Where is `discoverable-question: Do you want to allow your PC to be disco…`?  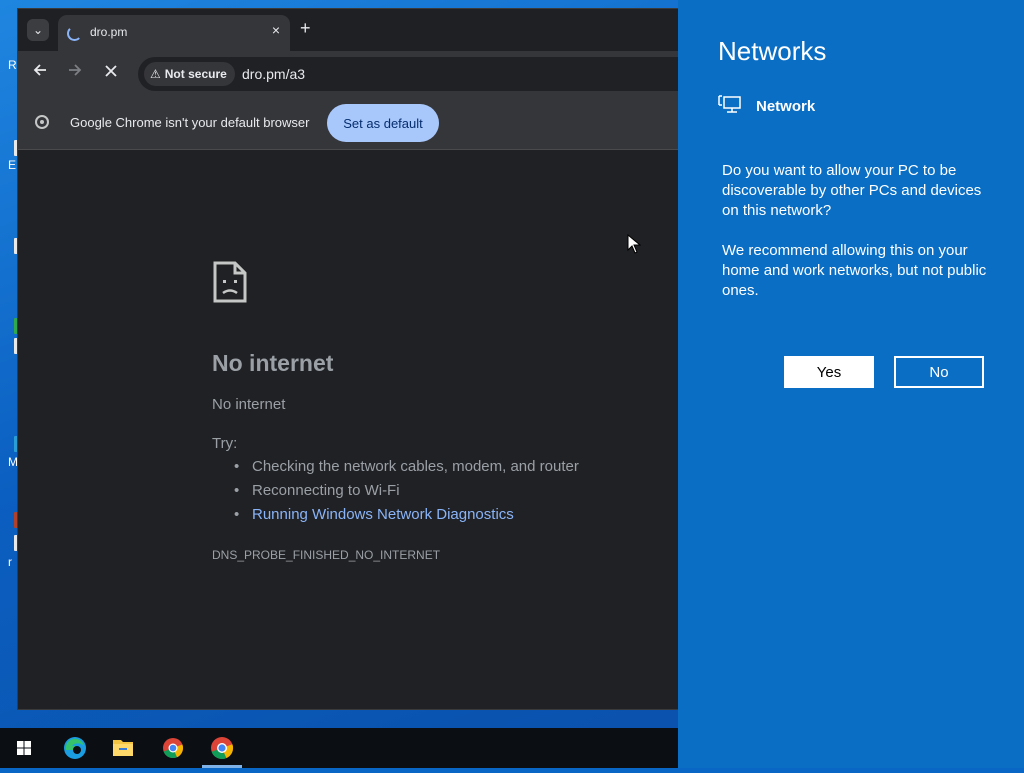 discoverable-question: Do you want to allow your PC to be disco… is located at coordinates (852, 190).